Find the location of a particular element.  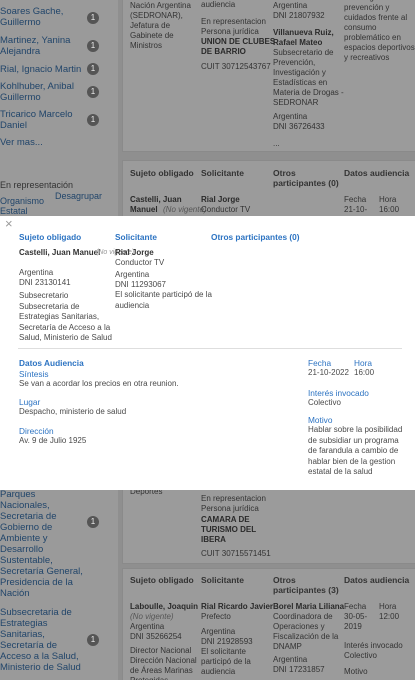

sujeto-name: Castelli, Juan Manuel is located at coordinates (60, 252).